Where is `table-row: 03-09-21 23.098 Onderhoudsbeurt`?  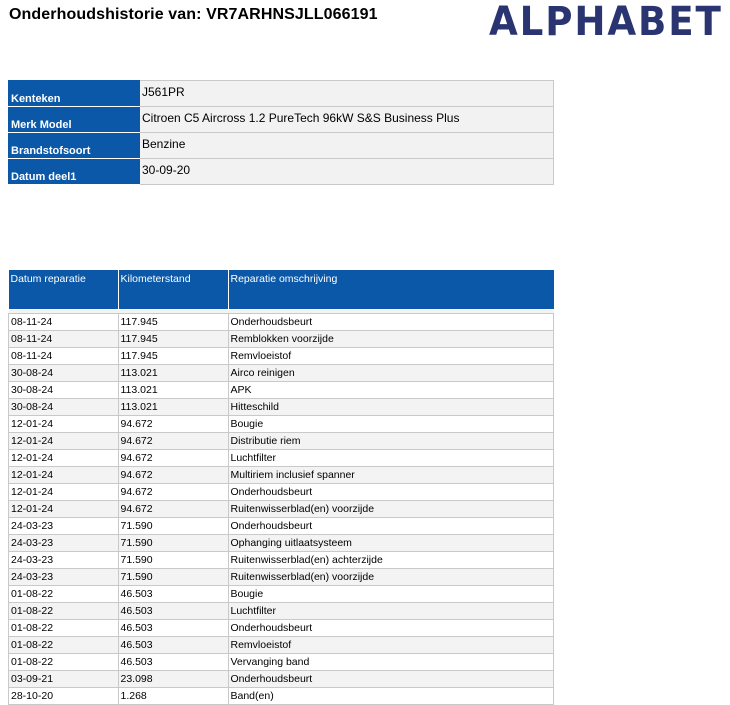
table-row: 03-09-21 23.098 Onderhoudsbeurt is located at coordinates (281, 679).